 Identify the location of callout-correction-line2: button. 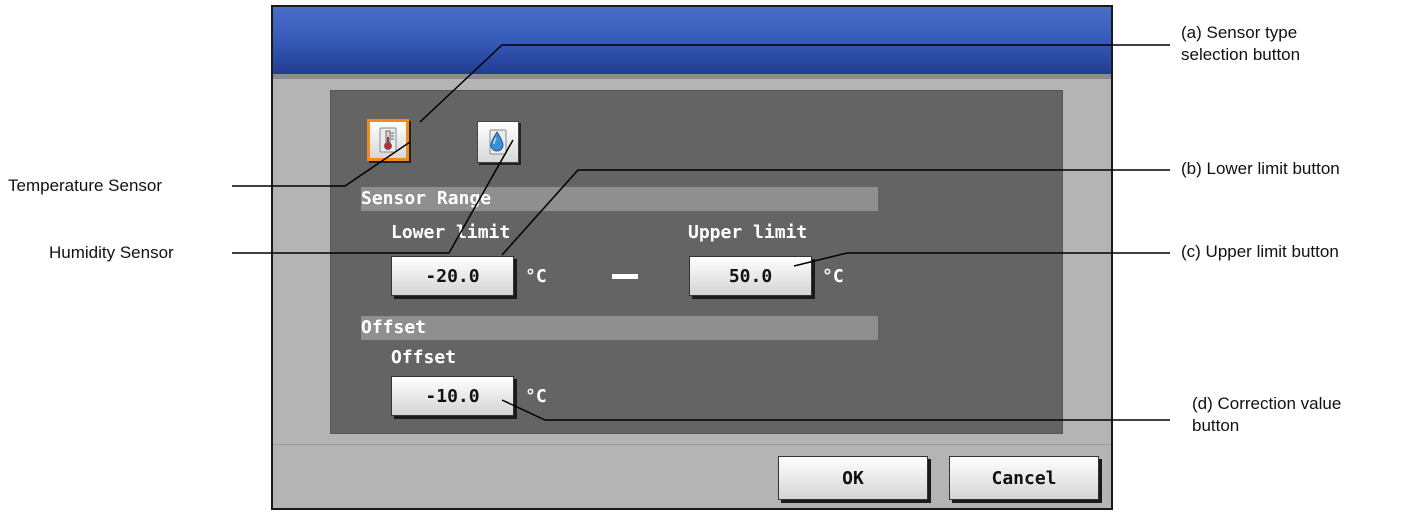
(1216, 425).